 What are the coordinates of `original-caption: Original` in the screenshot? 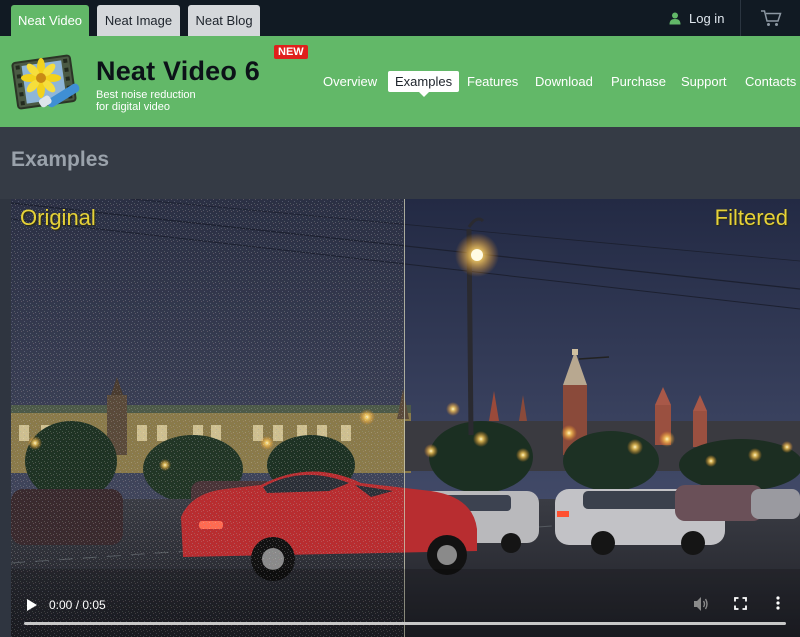 It's located at (58, 217).